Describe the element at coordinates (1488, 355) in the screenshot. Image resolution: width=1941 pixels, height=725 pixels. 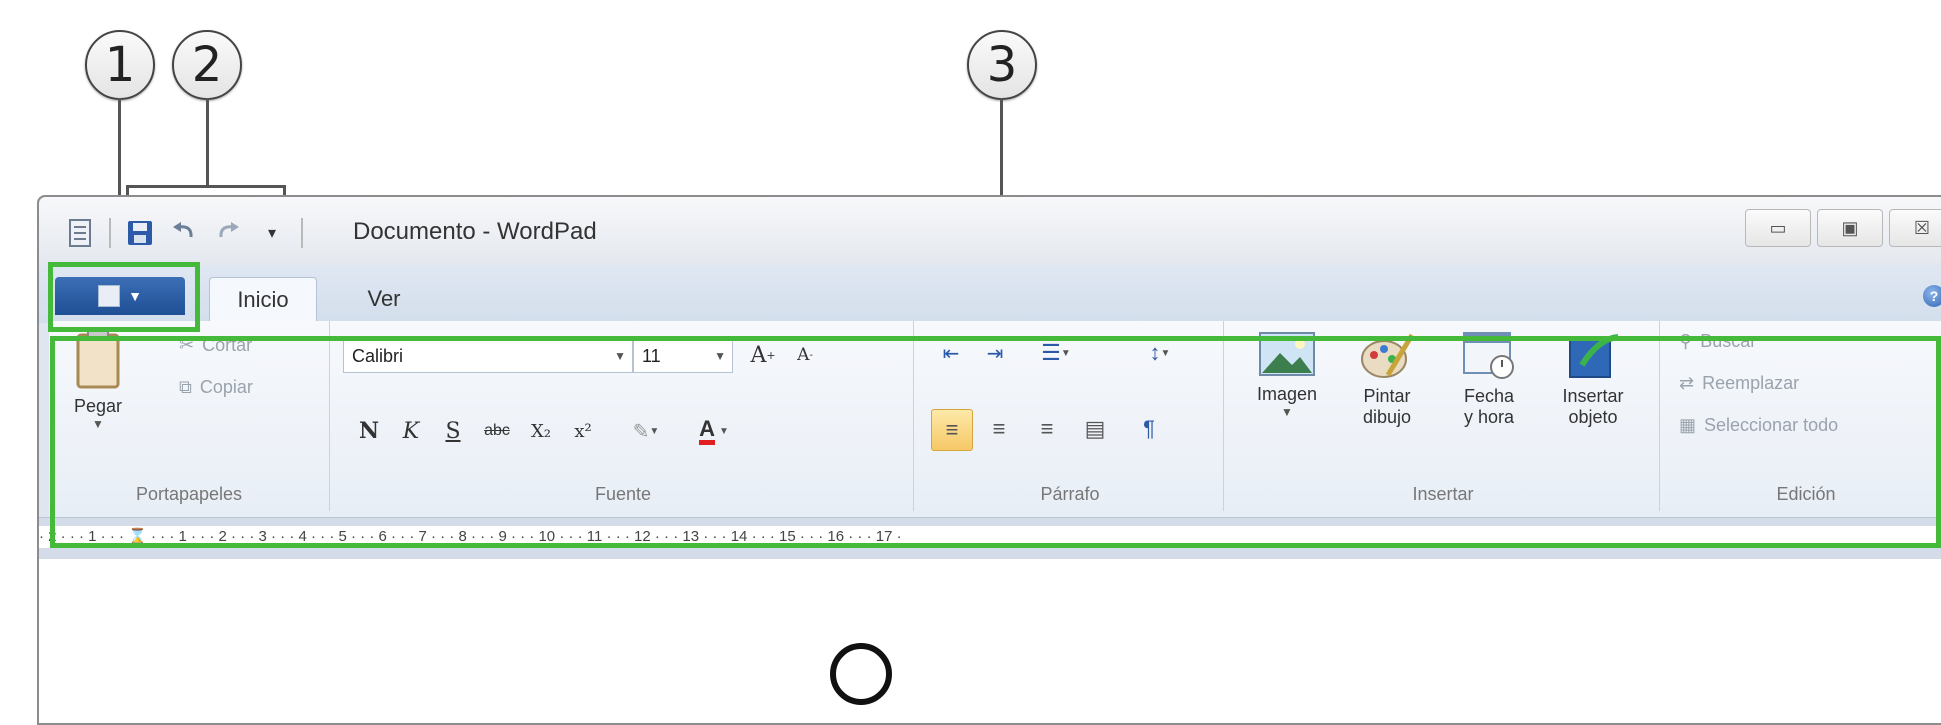
I see `calendar-clock-icon` at that location.